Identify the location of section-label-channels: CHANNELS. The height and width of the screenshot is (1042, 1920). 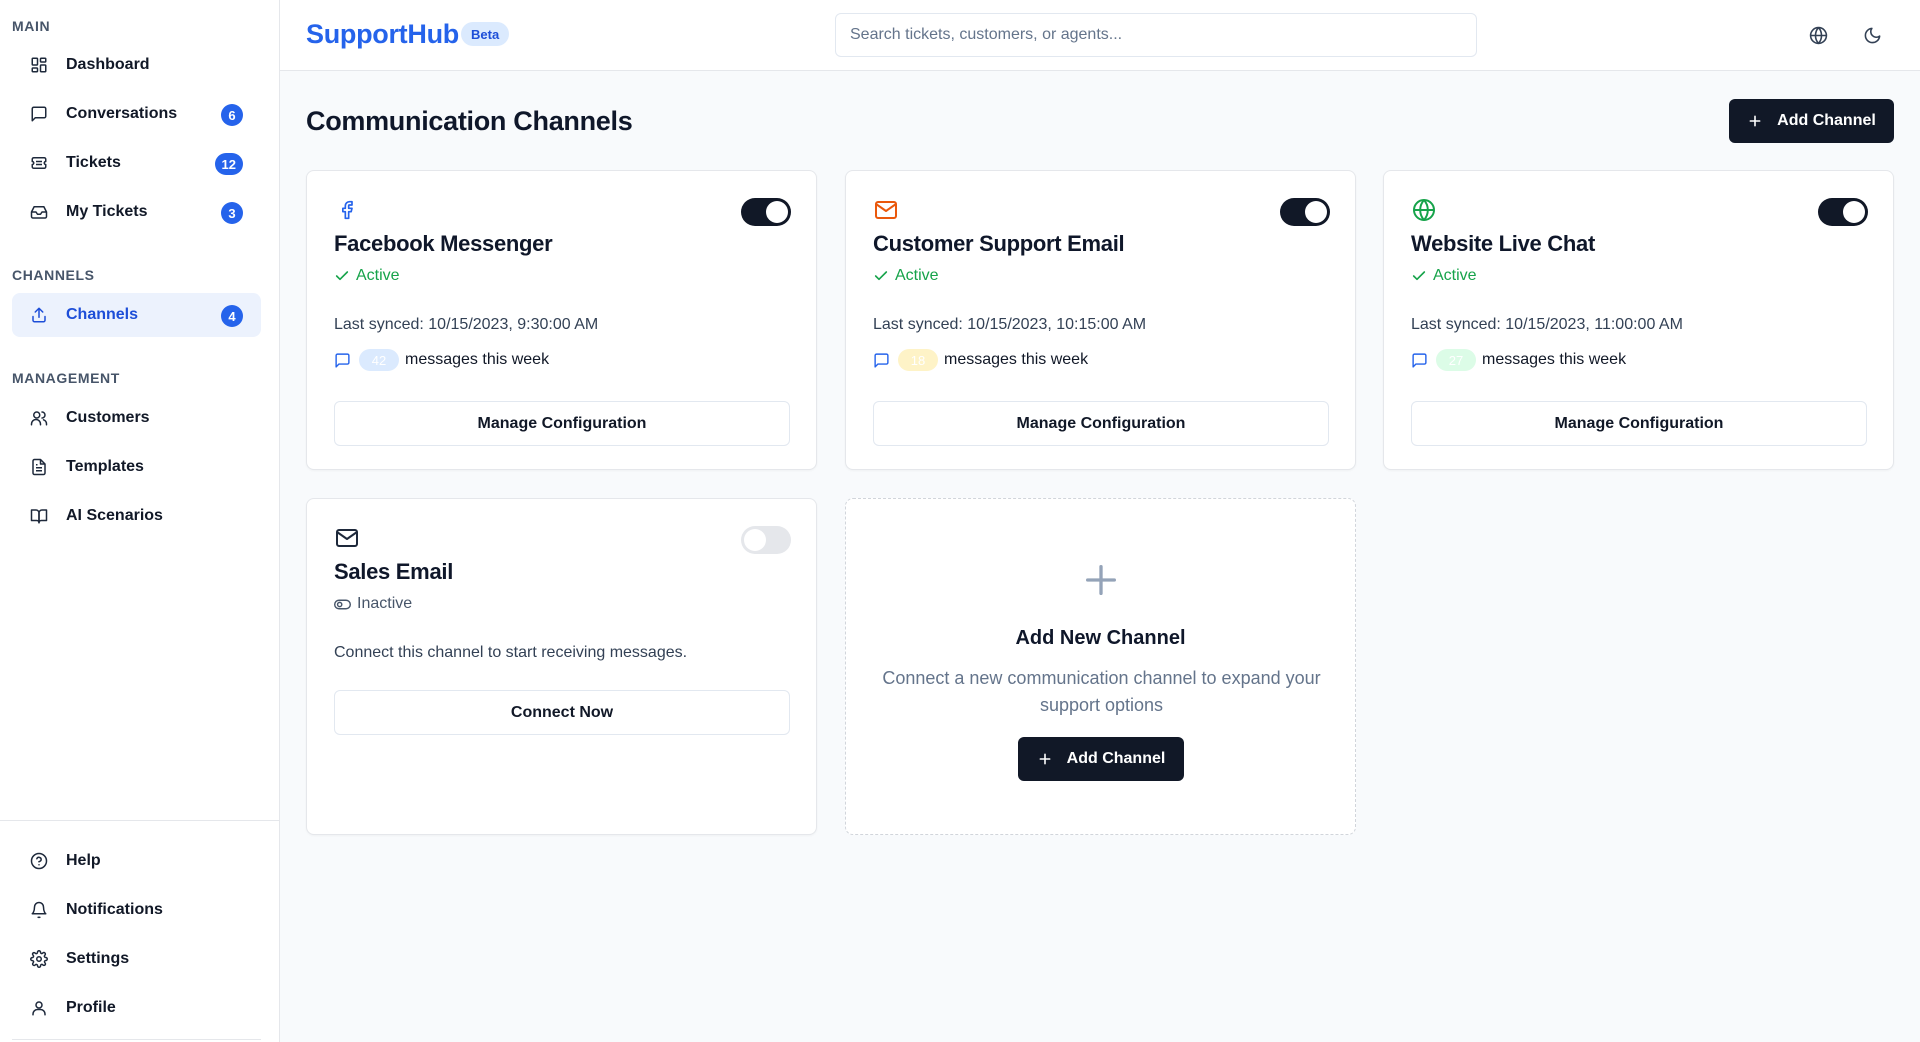
(53, 275).